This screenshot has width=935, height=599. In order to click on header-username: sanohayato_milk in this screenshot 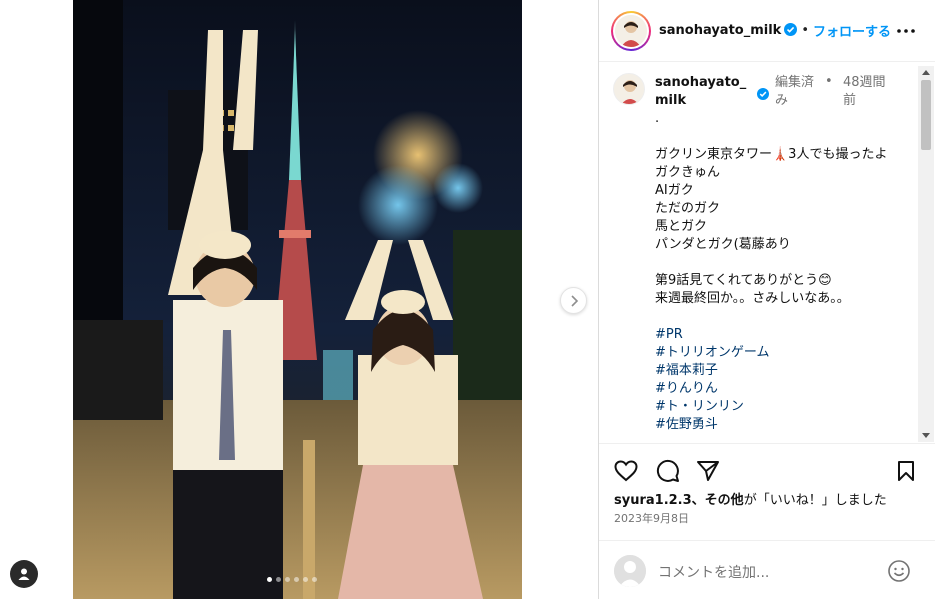, I will do `click(720, 30)`.